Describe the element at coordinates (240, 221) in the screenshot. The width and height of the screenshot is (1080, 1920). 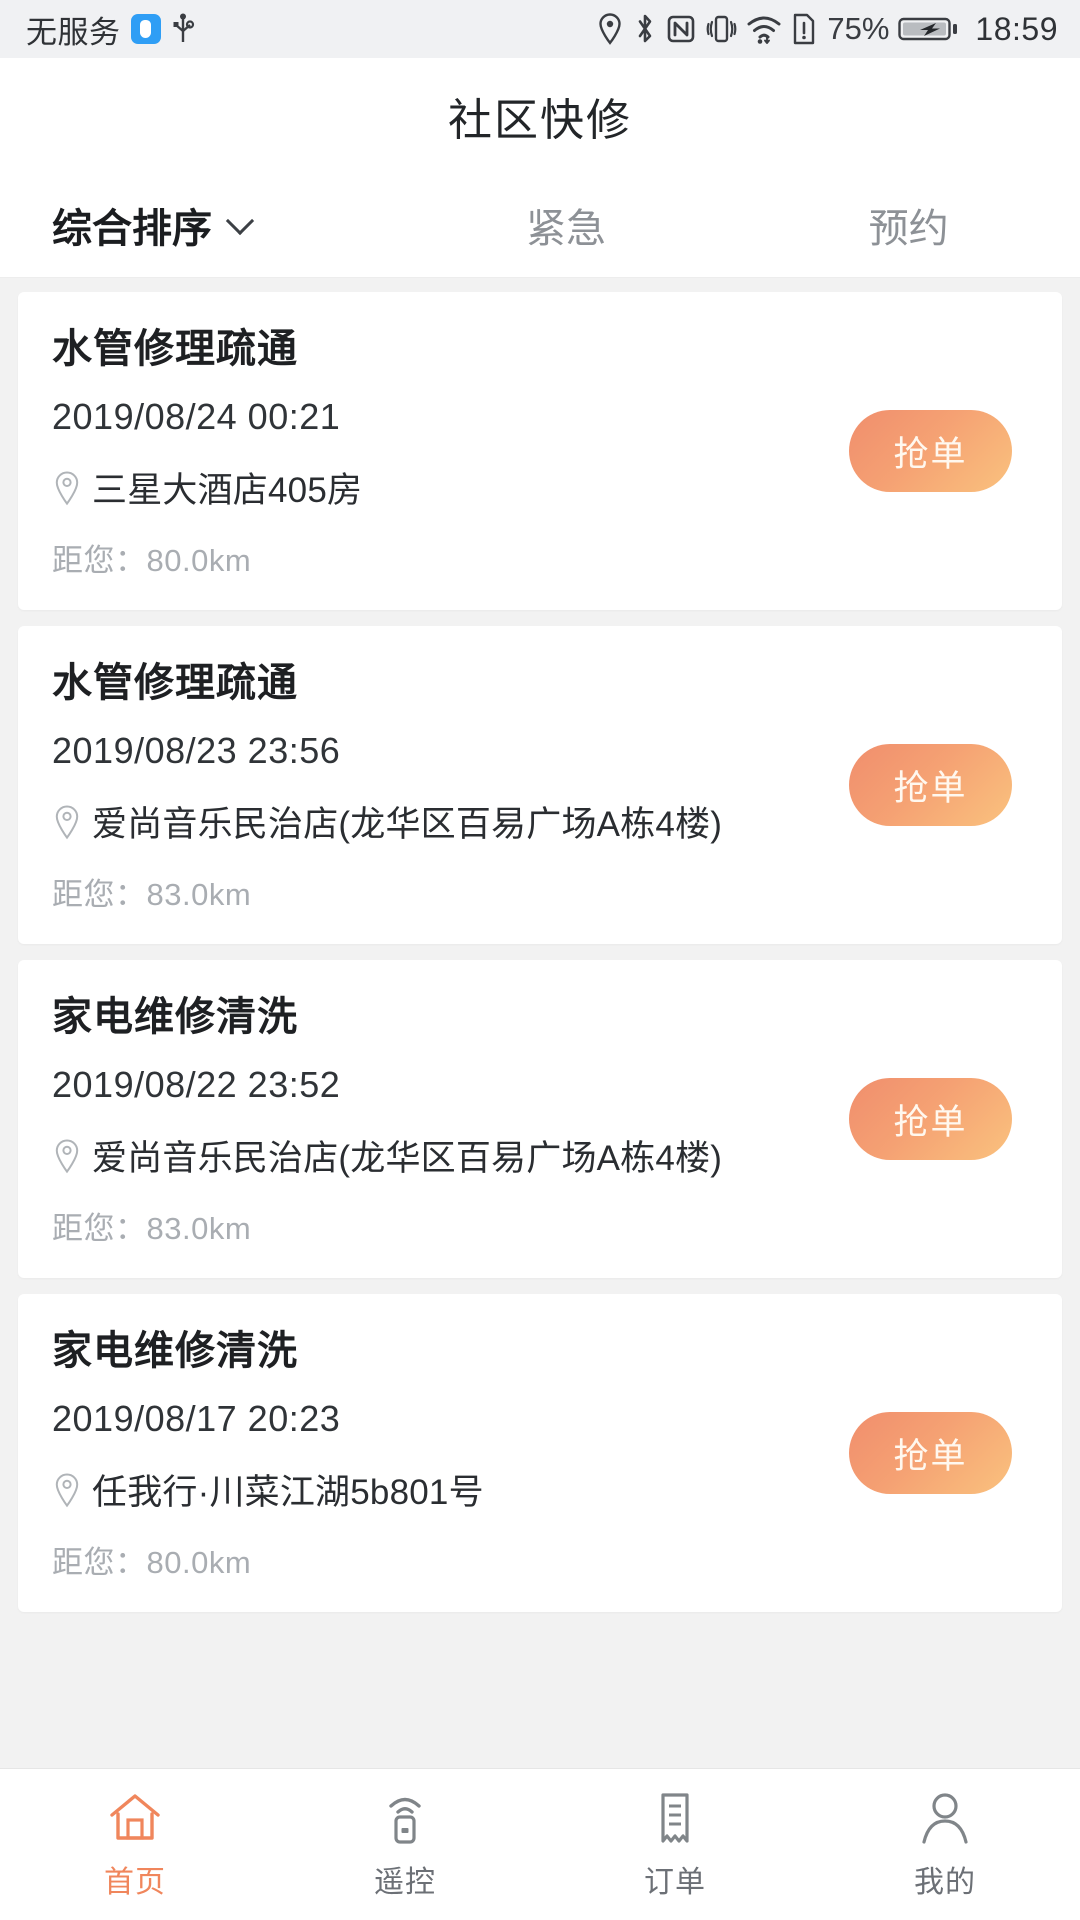
I see `chevron-down-icon` at that location.